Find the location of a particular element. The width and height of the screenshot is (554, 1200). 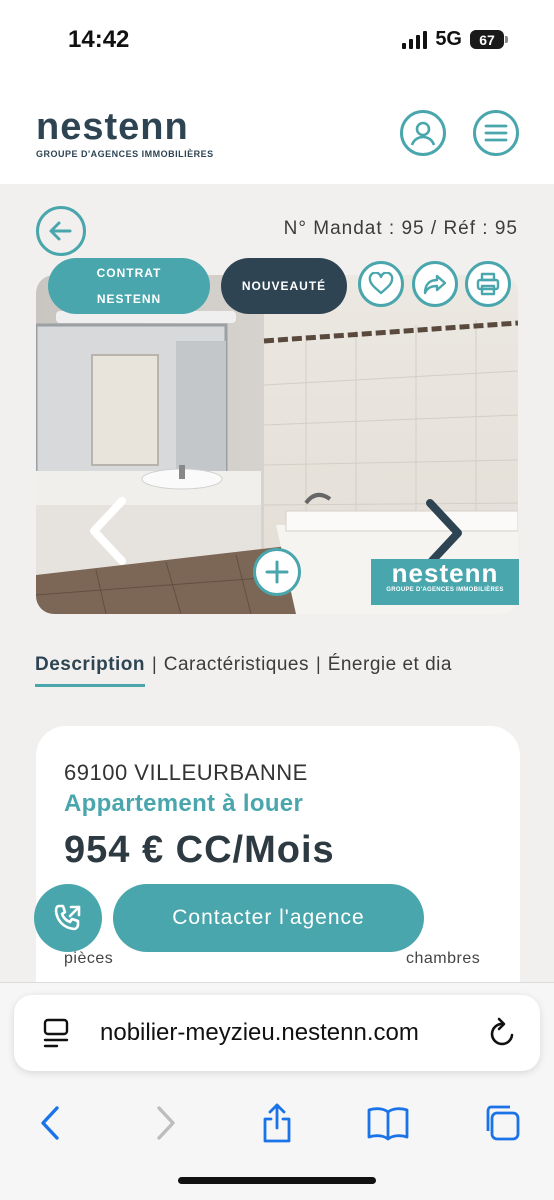

status-indicators: 5G 67 is located at coordinates (455, 39).